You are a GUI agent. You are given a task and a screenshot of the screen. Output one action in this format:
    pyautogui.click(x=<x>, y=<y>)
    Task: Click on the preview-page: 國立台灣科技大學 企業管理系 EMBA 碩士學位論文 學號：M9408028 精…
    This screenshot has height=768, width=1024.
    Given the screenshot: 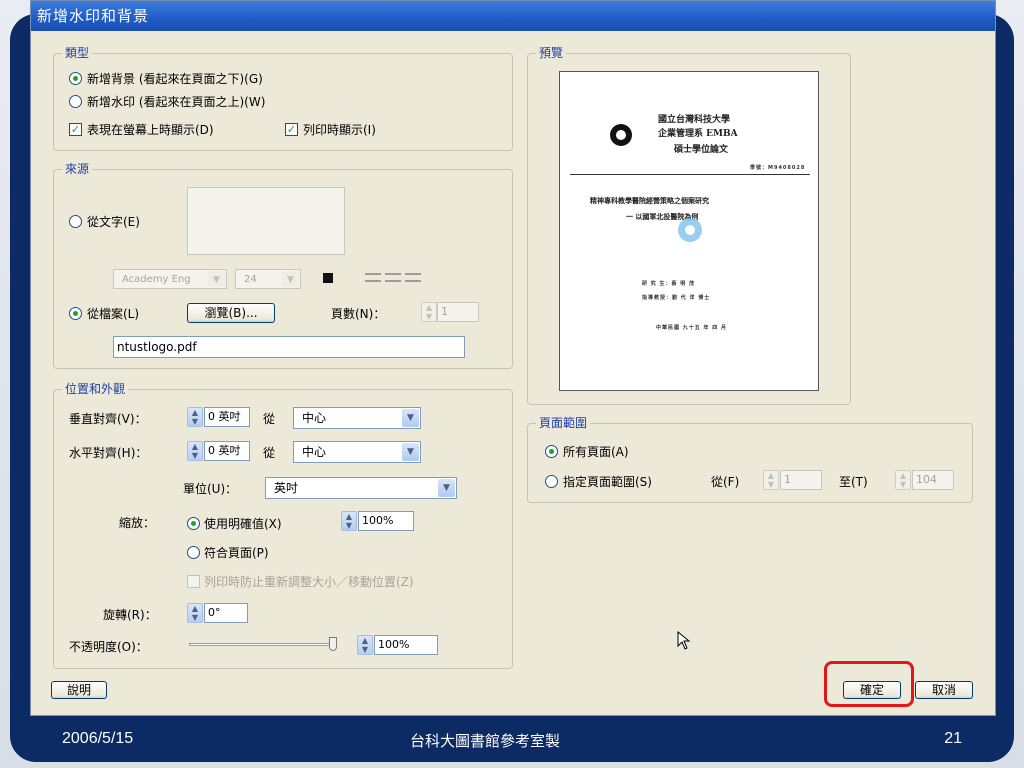 What is the action you would take?
    pyautogui.click(x=689, y=231)
    